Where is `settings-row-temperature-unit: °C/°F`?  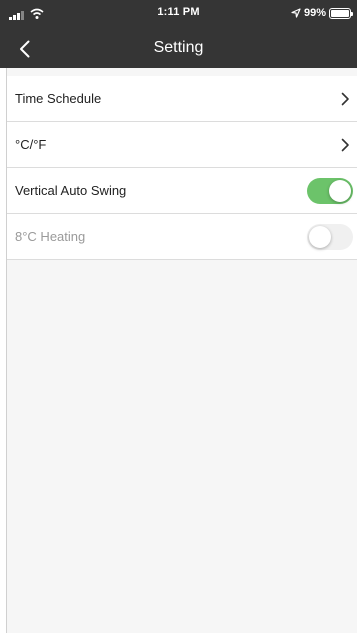 settings-row-temperature-unit: °C/°F is located at coordinates (182, 145).